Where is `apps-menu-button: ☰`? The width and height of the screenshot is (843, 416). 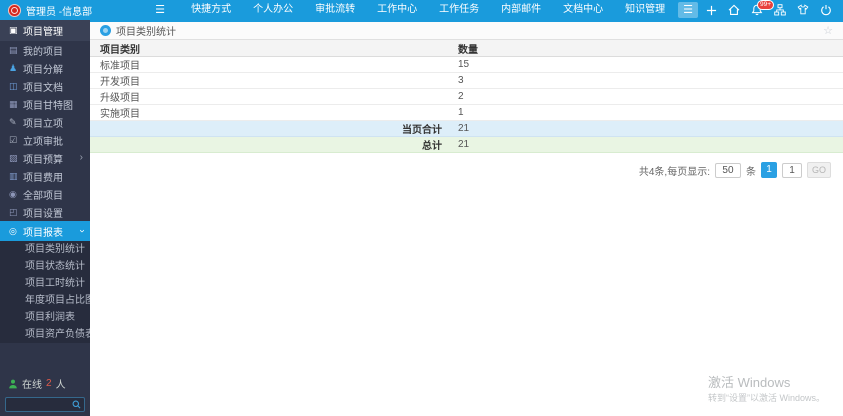
apps-menu-button: ☰ is located at coordinates (688, 10).